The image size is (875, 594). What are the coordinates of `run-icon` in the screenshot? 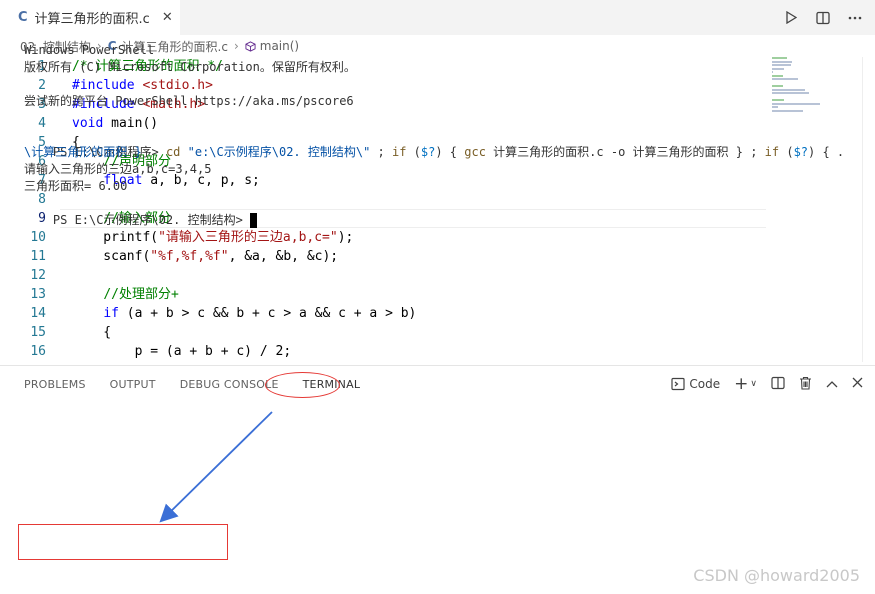 It's located at (791, 18).